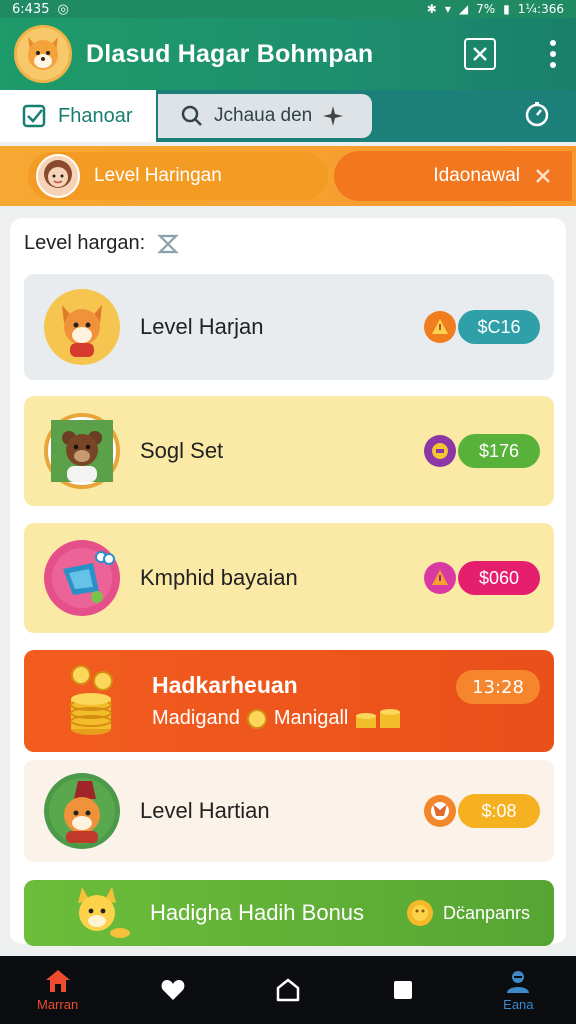 The height and width of the screenshot is (1024, 576). Describe the element at coordinates (219, 577) in the screenshot. I see `card-title: Kmphid bayaian` at that location.